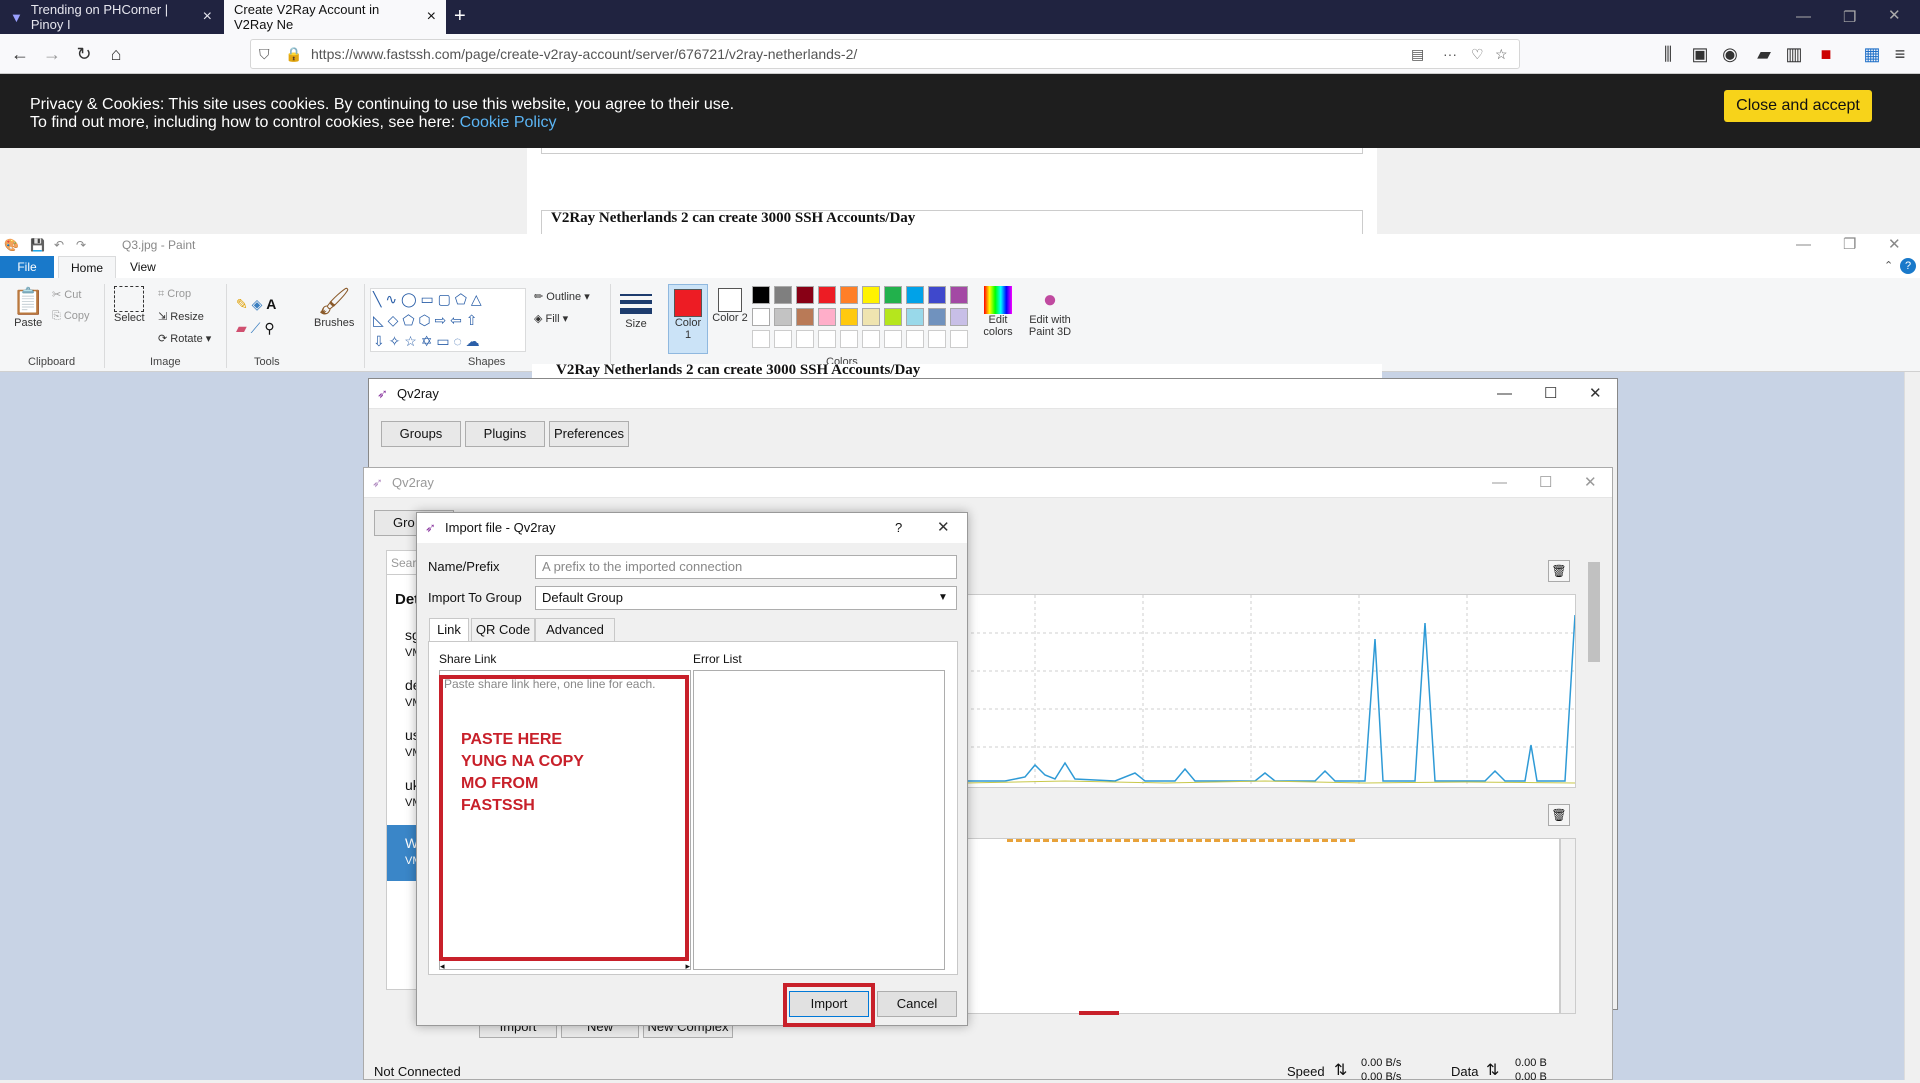  Describe the element at coordinates (565, 966) in the screenshot. I see `share-horizontal-scrollbar: ◂ ▸` at that location.